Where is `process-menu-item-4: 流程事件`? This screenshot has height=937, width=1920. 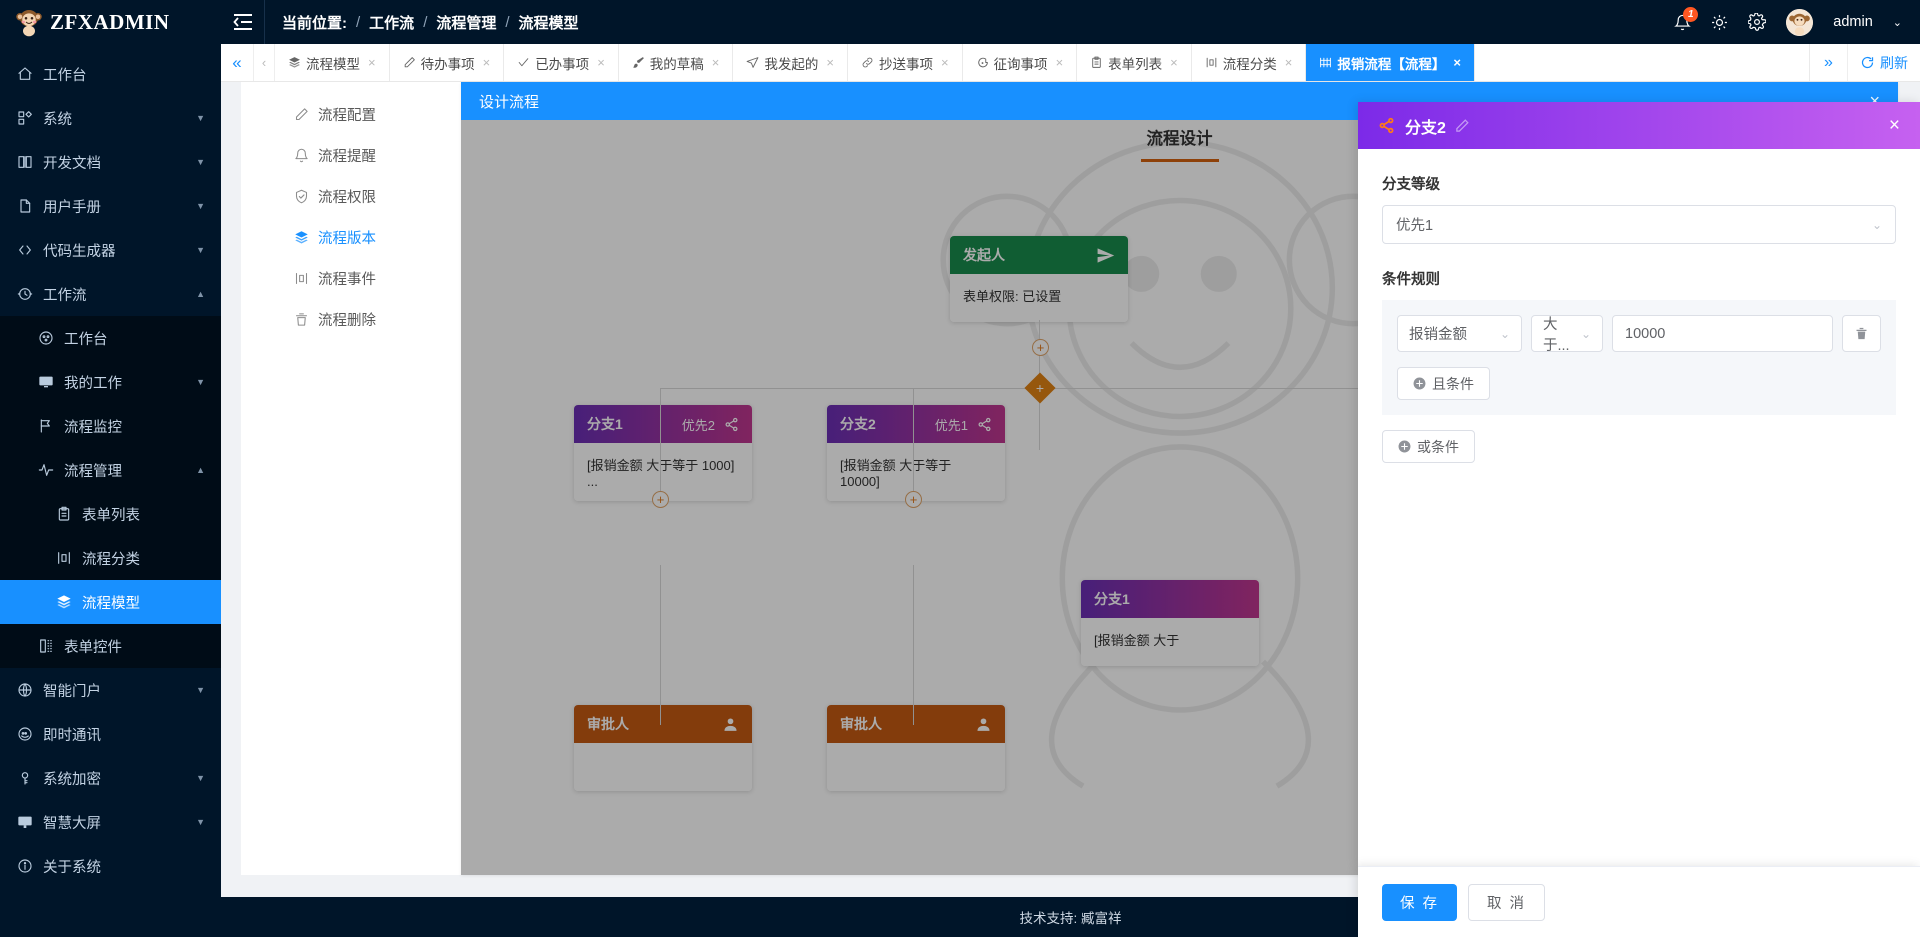
process-menu-item-4: 流程事件 is located at coordinates (351, 278).